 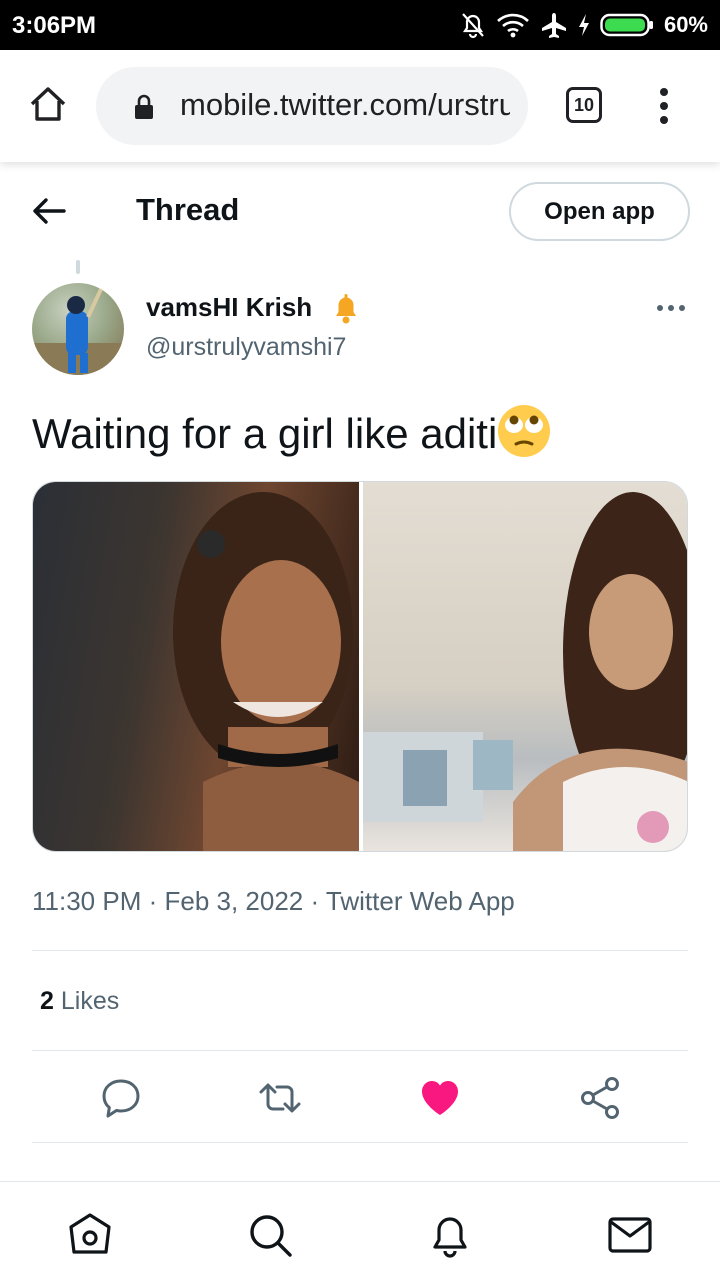 I want to click on back-arrow-icon, so click(x=50, y=211).